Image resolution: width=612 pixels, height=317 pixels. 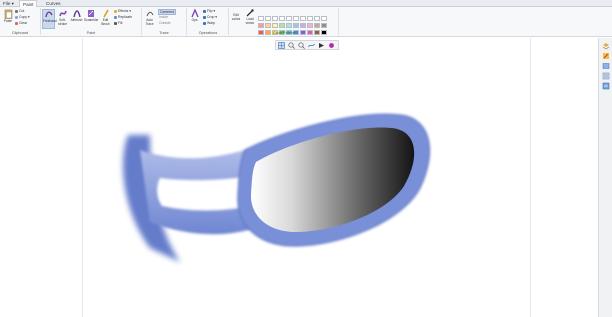 I want to click on layers-icon, so click(x=606, y=46).